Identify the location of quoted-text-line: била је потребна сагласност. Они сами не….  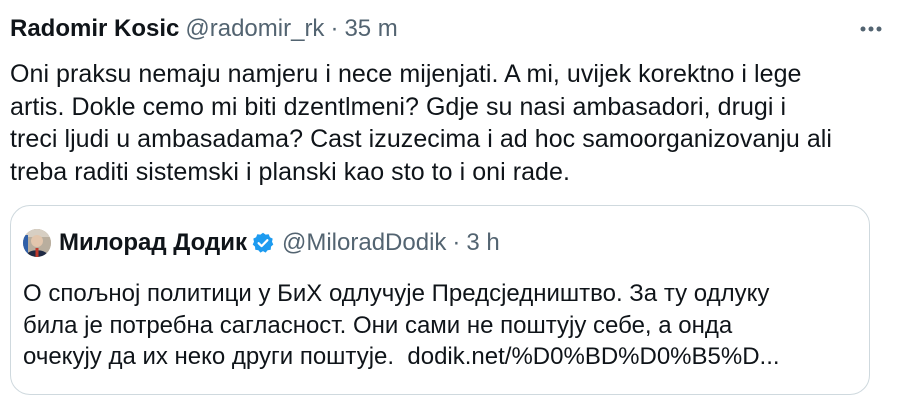
(378, 325).